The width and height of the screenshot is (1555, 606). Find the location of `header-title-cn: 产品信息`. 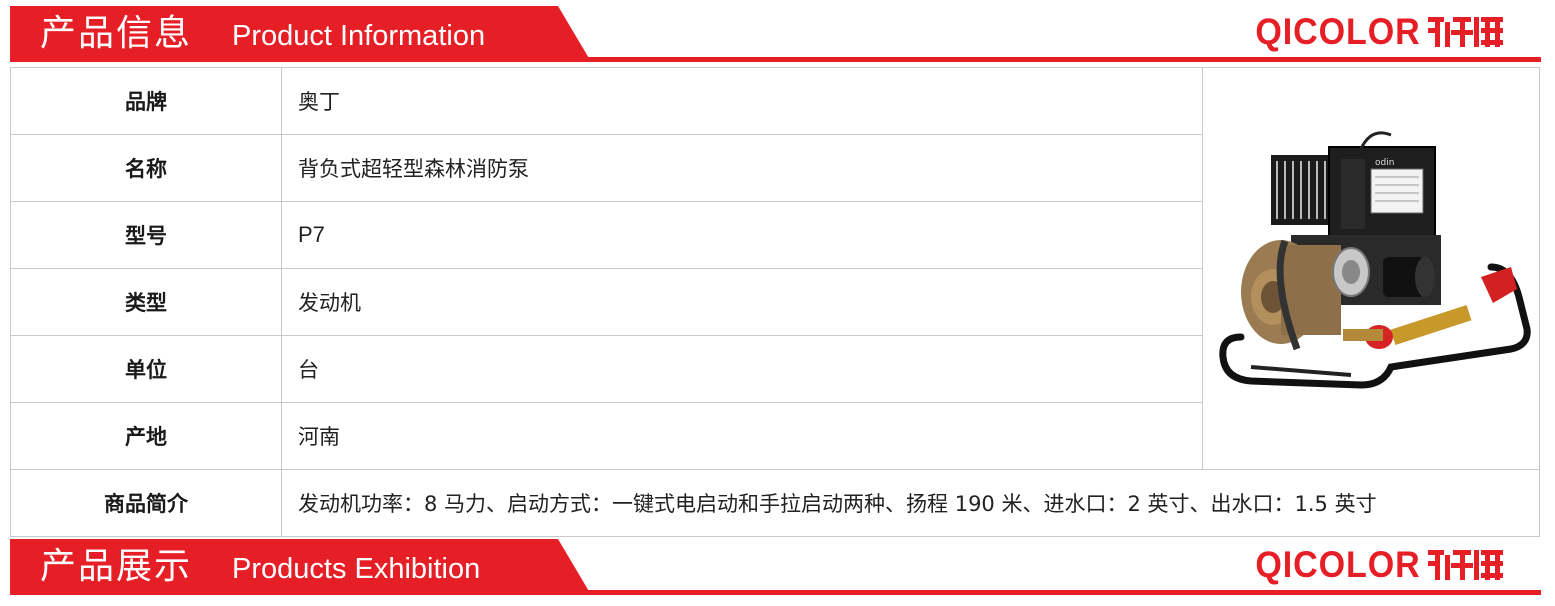

header-title-cn: 产品信息 is located at coordinates (116, 33).